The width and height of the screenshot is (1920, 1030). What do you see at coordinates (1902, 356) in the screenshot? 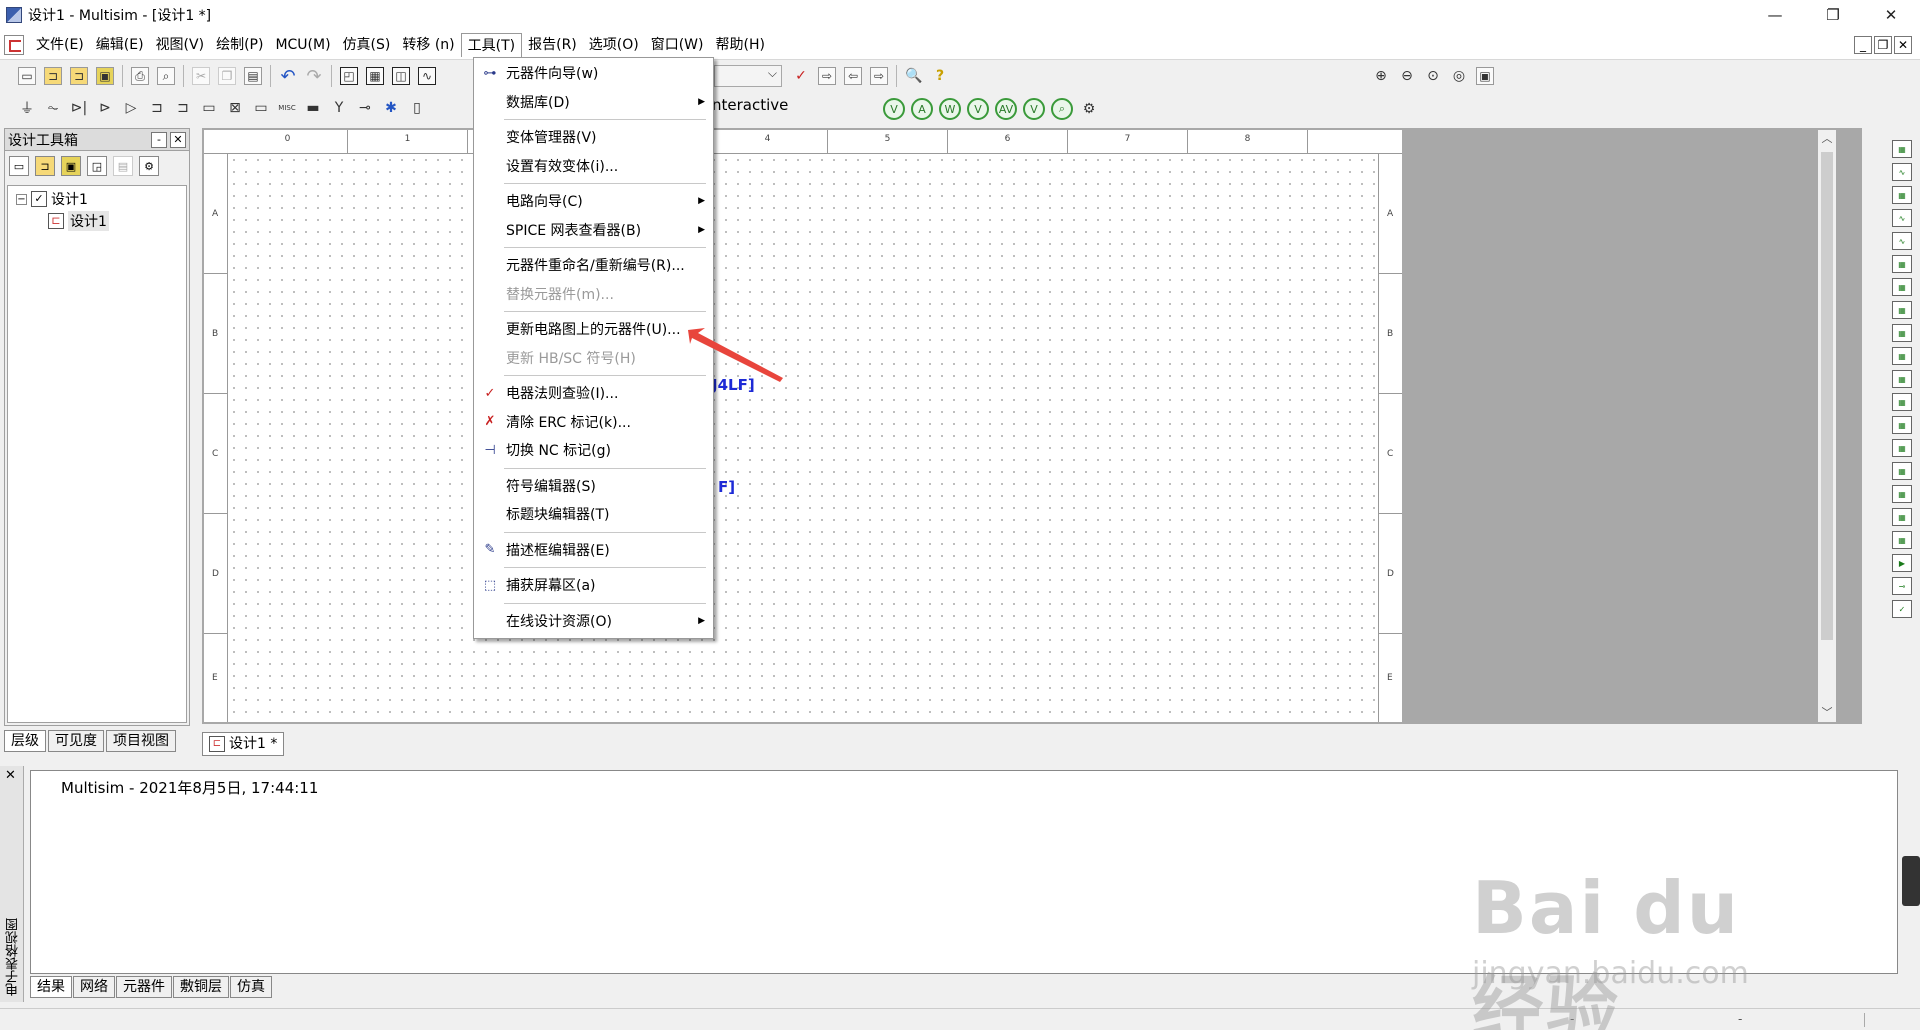
I see `logic-analyzer-icon: ▦` at bounding box center [1902, 356].